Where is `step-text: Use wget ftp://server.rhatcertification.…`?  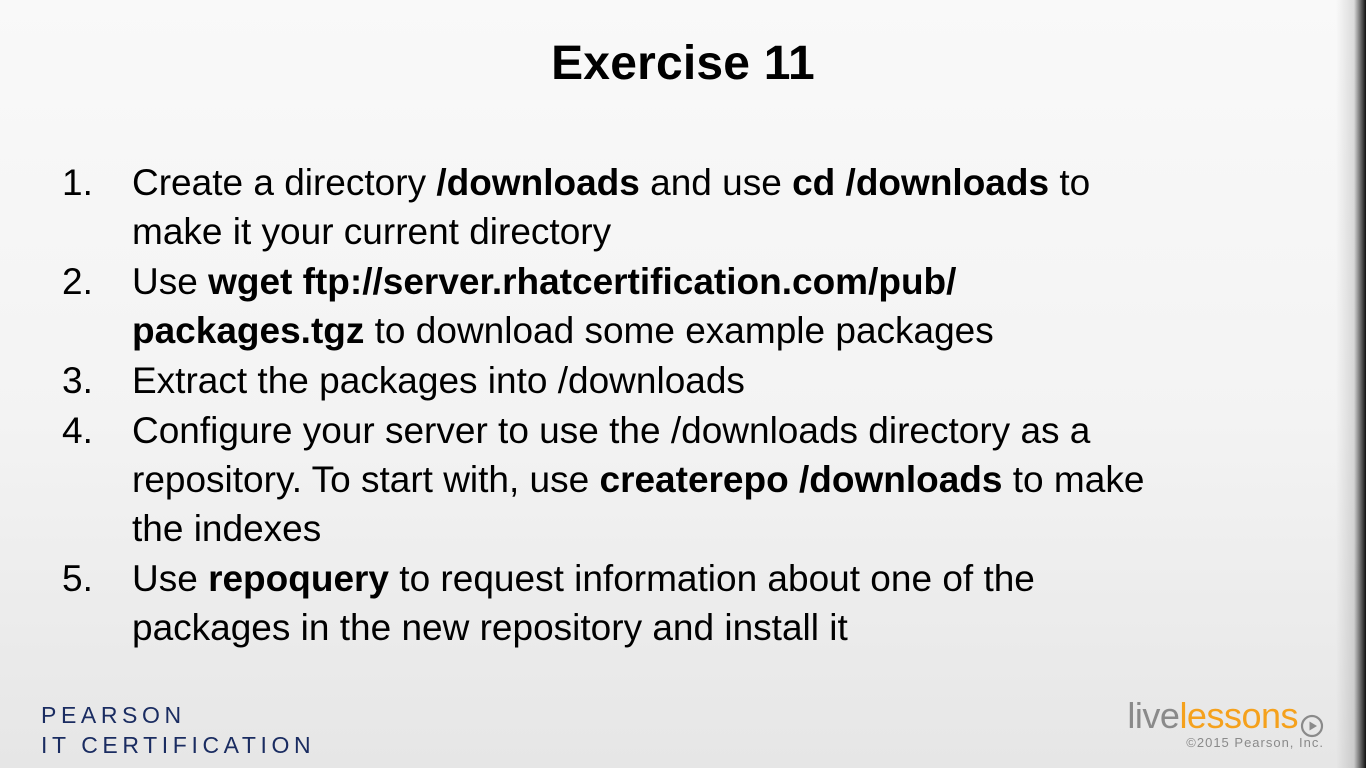 step-text: Use wget ftp://server.rhatcertification.… is located at coordinates (717, 306).